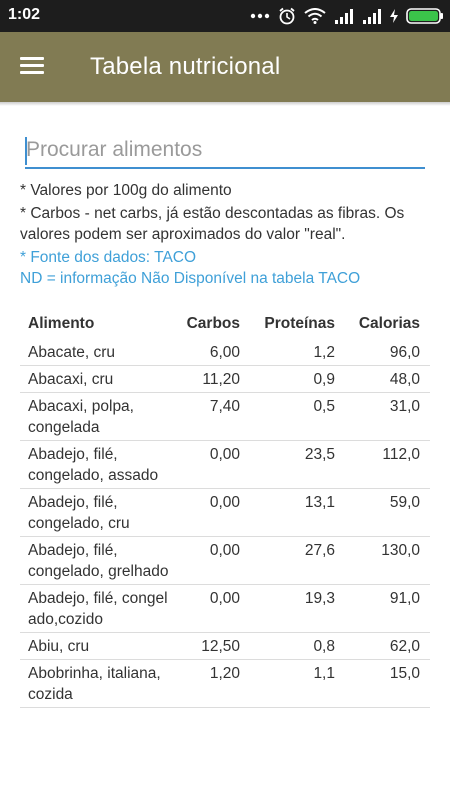 This screenshot has height=800, width=450. I want to click on note-data-source: * Fonte dos dados: TACO, so click(108, 257).